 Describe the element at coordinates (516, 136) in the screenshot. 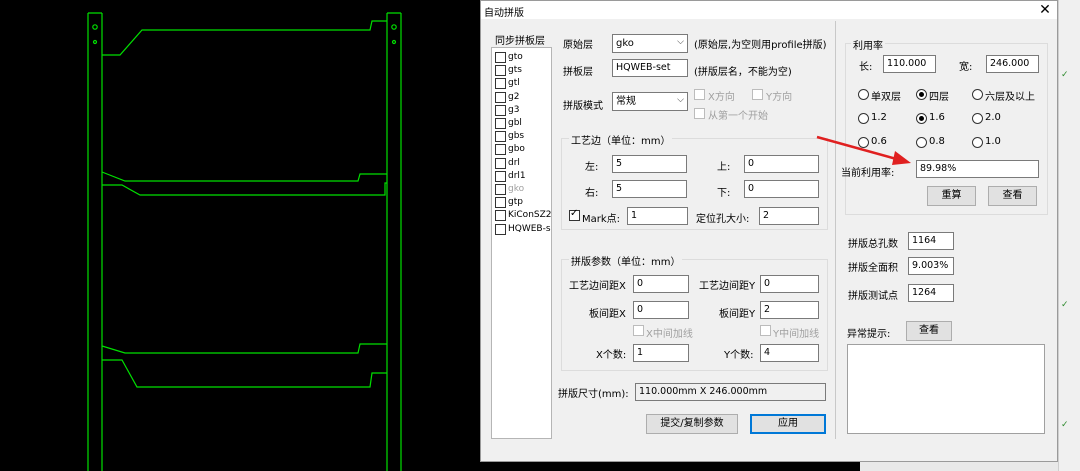

I see `sync-layer-label: gbs` at that location.